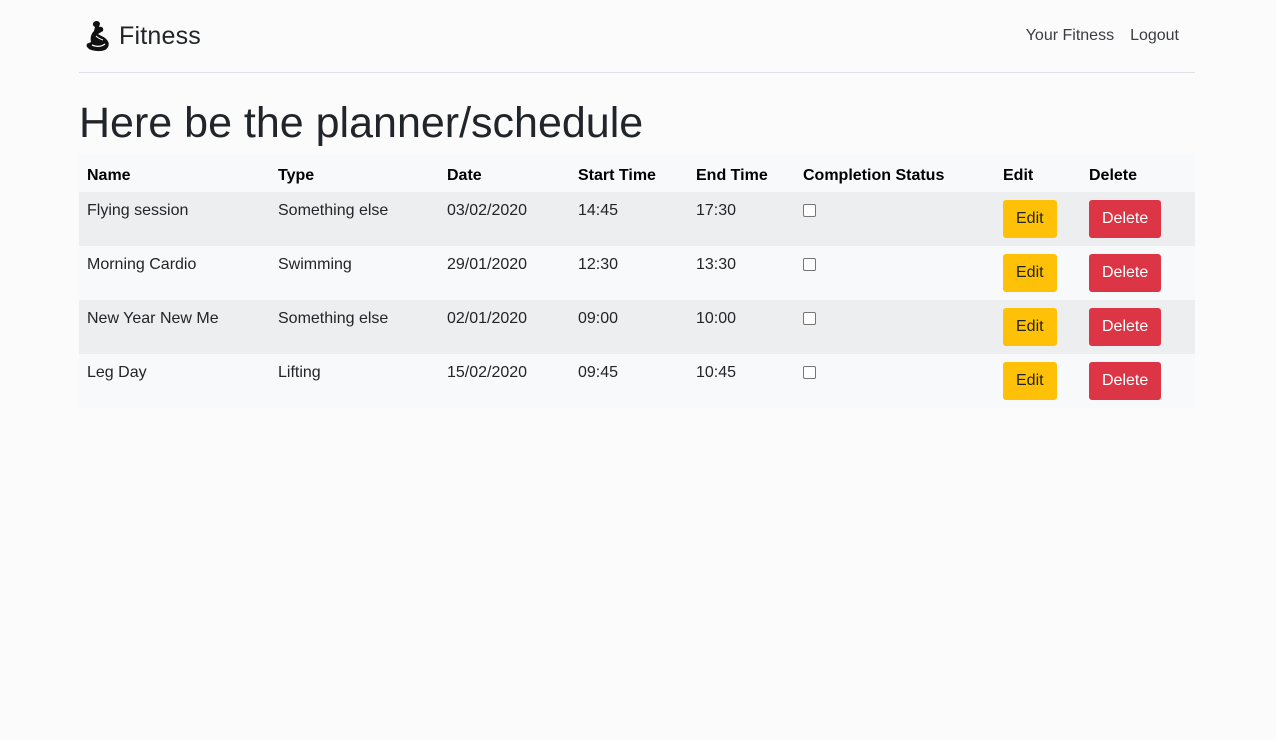  Describe the element at coordinates (315, 264) in the screenshot. I see `cell-type: Swimming` at that location.